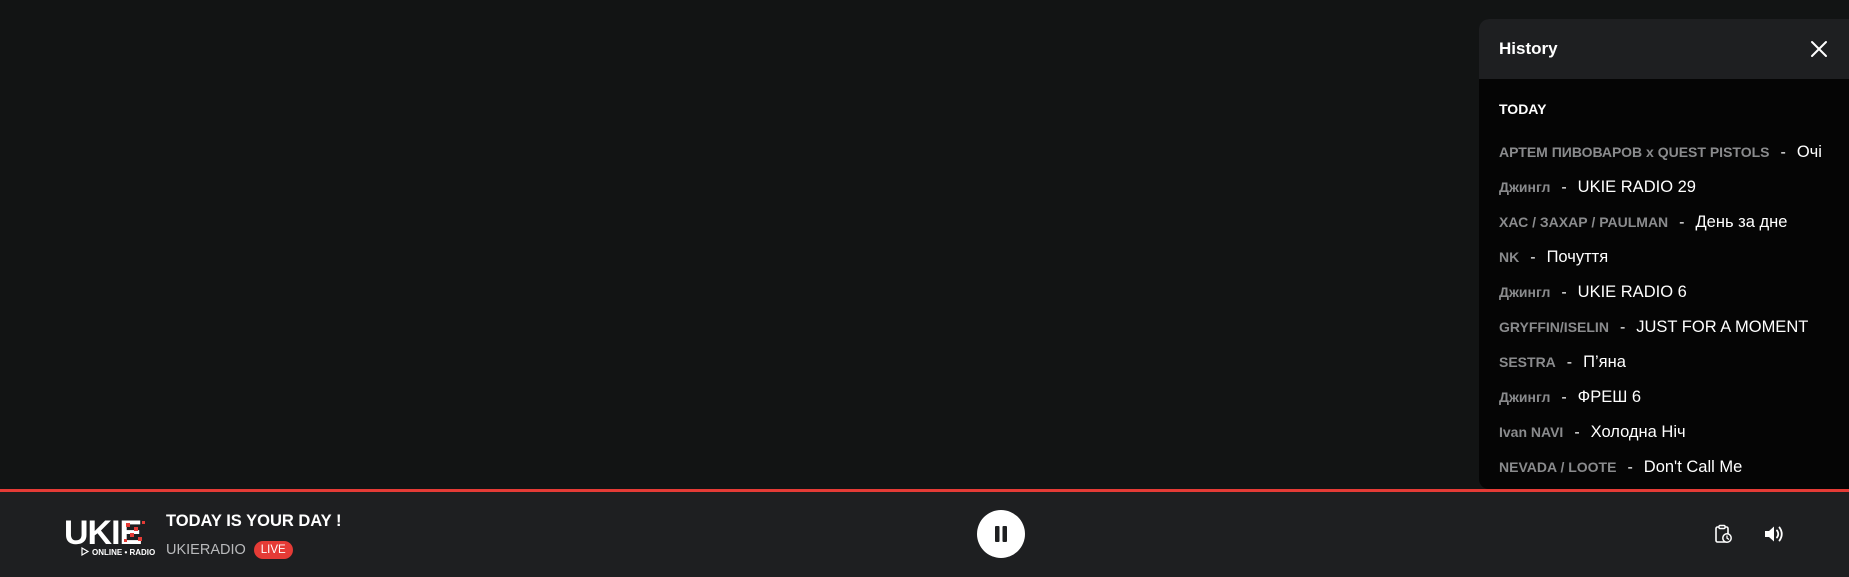 The width and height of the screenshot is (1849, 577). Describe the element at coordinates (1674, 222) in the screenshot. I see `history-track-item: ХАС / ЗАХАР / PAULMAN - День за дне` at that location.